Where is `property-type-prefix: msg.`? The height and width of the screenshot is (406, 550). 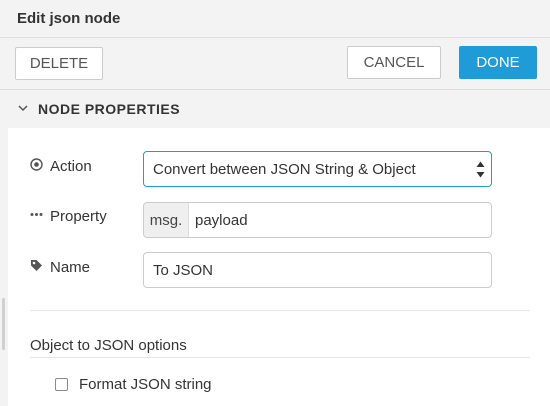 property-type-prefix: msg. is located at coordinates (166, 220).